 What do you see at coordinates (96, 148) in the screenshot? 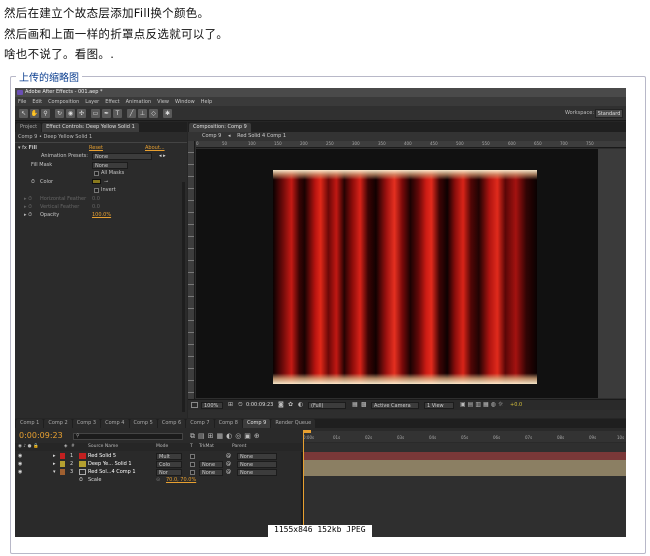
I see `effect-reset-link: Reset` at bounding box center [96, 148].